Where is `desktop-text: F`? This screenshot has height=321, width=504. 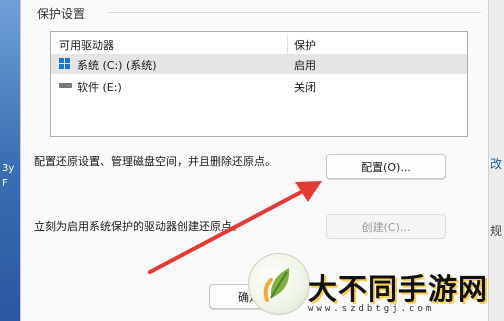 desktop-text: F is located at coordinates (5, 183).